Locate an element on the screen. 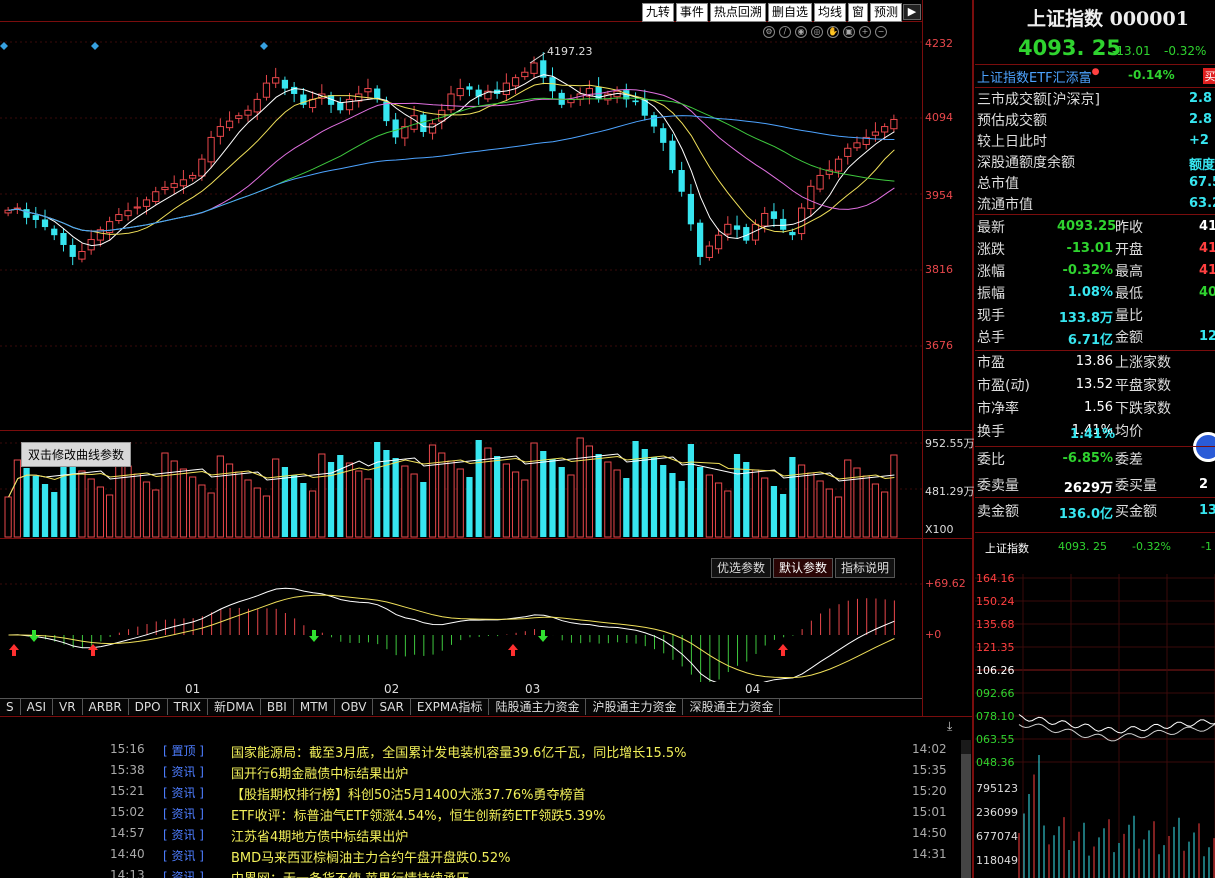 This screenshot has height=878, width=1215. news-cat: [ 资讯 ] is located at coordinates (183, 835).